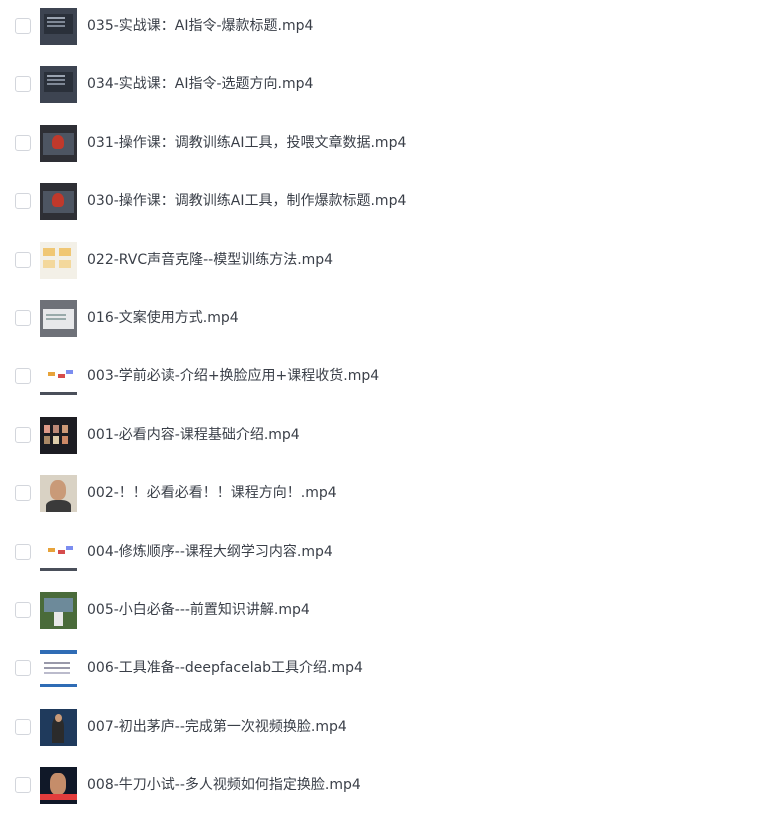 This screenshot has width=768, height=817. What do you see at coordinates (384, 496) in the screenshot?
I see `file-row: 002-！！必看必看！！课程方向！.mp4` at bounding box center [384, 496].